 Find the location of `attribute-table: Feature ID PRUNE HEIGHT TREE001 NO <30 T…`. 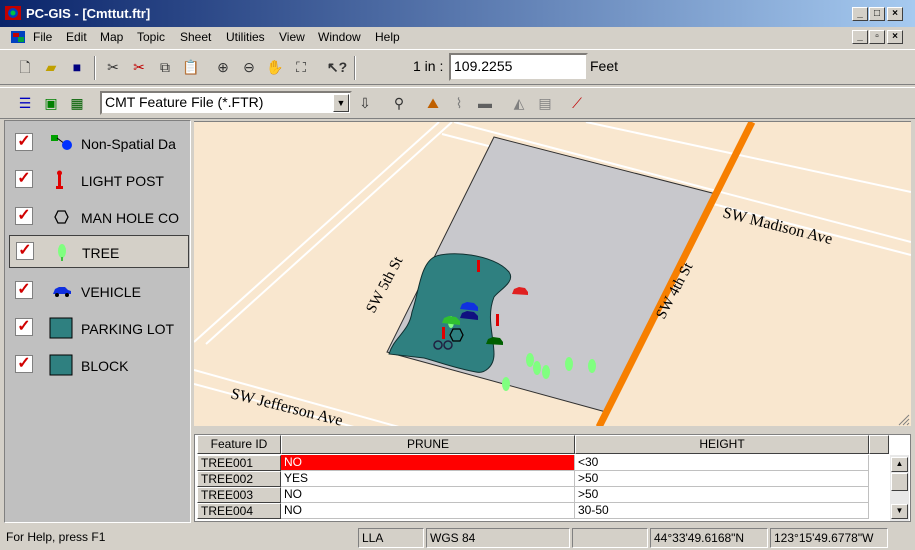

attribute-table: Feature ID PRUNE HEIGHT TREE001 NO <30 T… is located at coordinates (552, 478).